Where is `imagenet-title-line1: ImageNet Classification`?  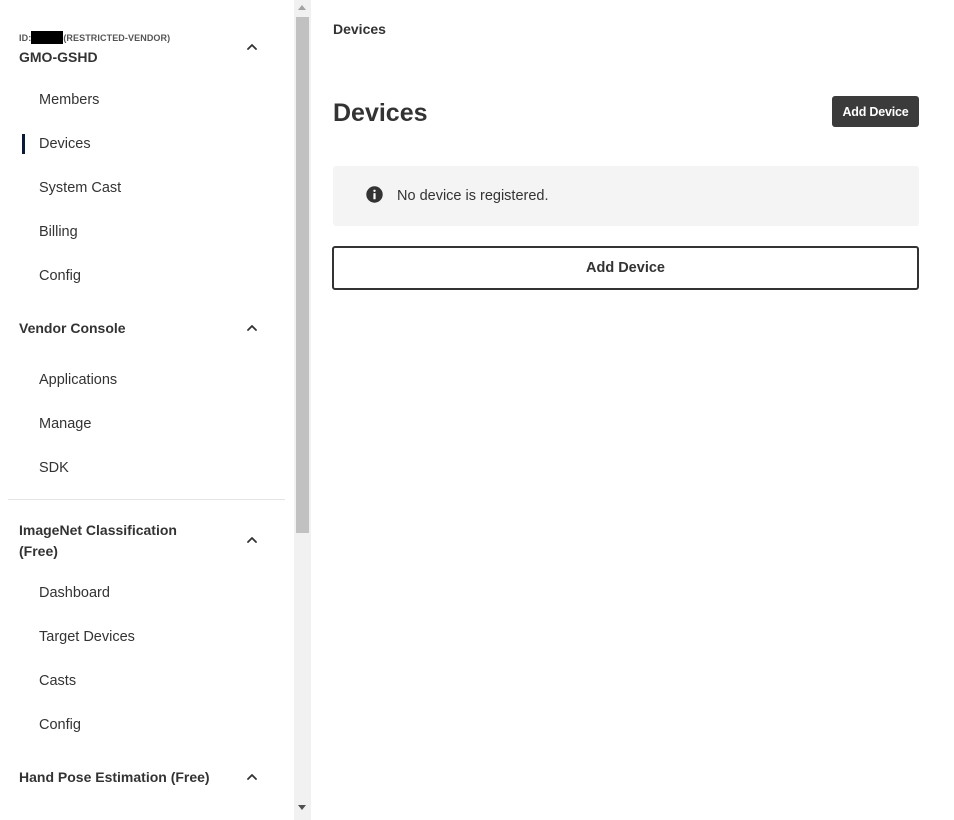
imagenet-title-line1: ImageNet Classification is located at coordinates (98, 530).